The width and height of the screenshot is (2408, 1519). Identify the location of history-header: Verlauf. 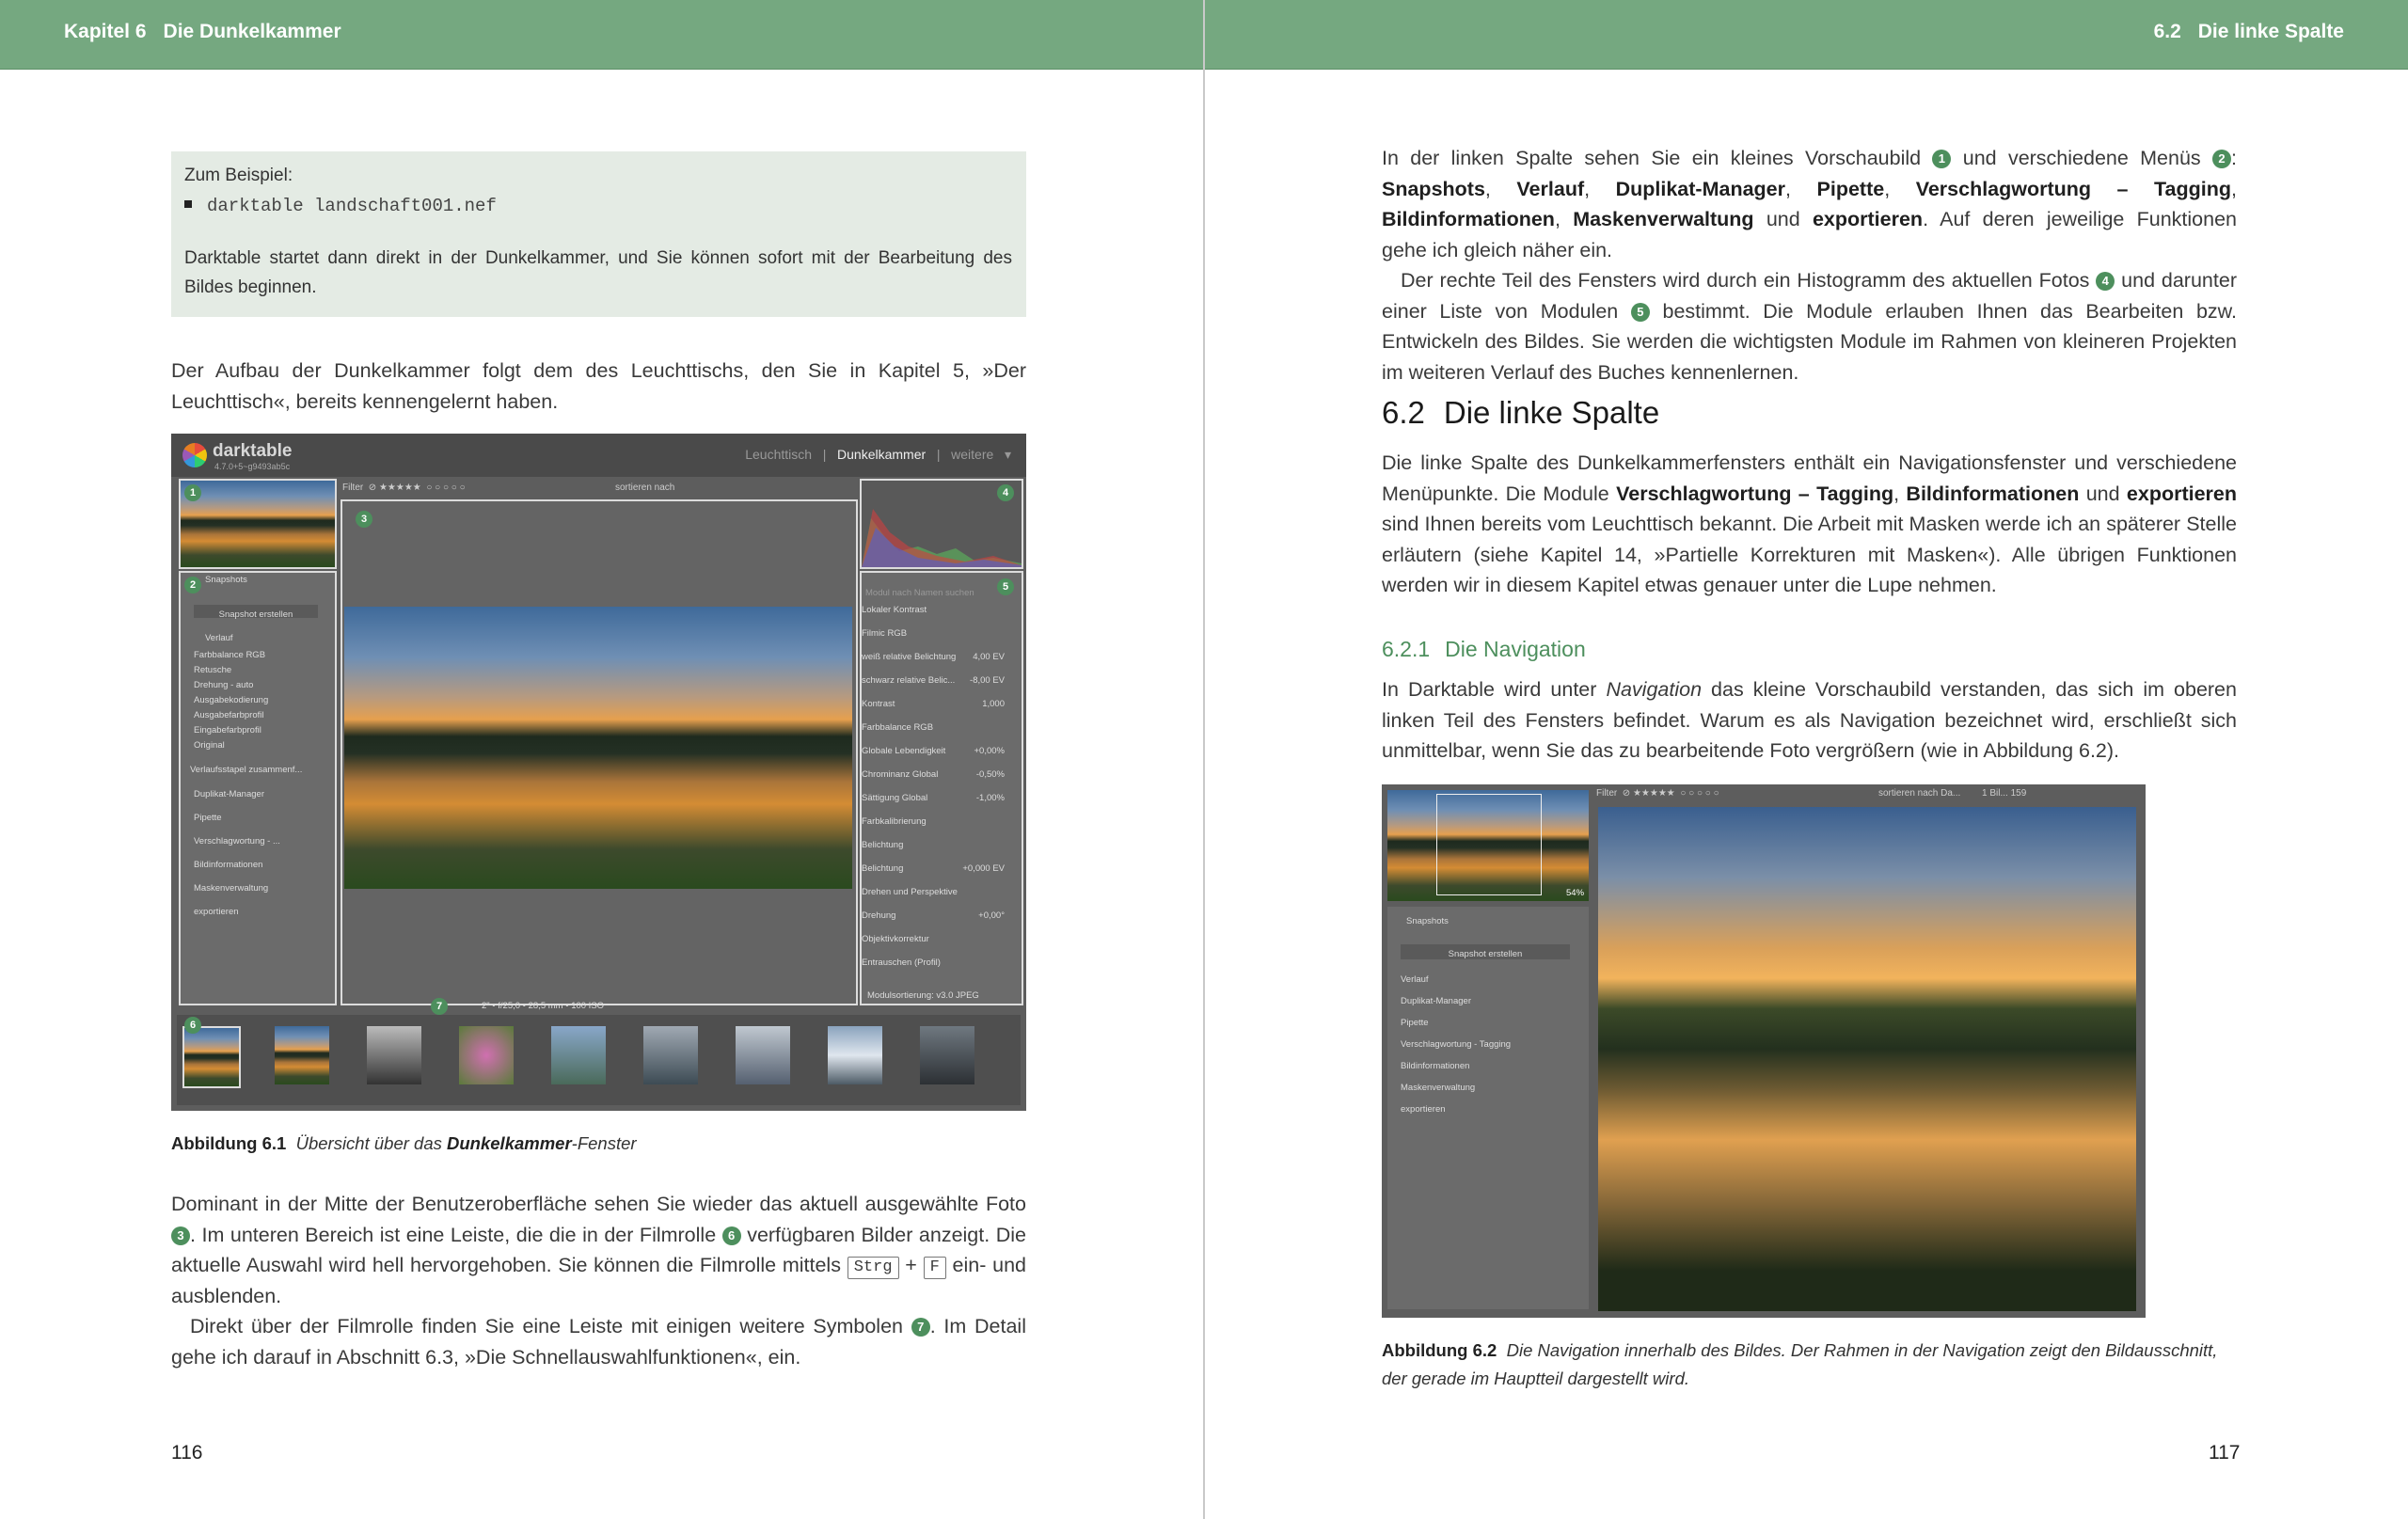
(219, 638).